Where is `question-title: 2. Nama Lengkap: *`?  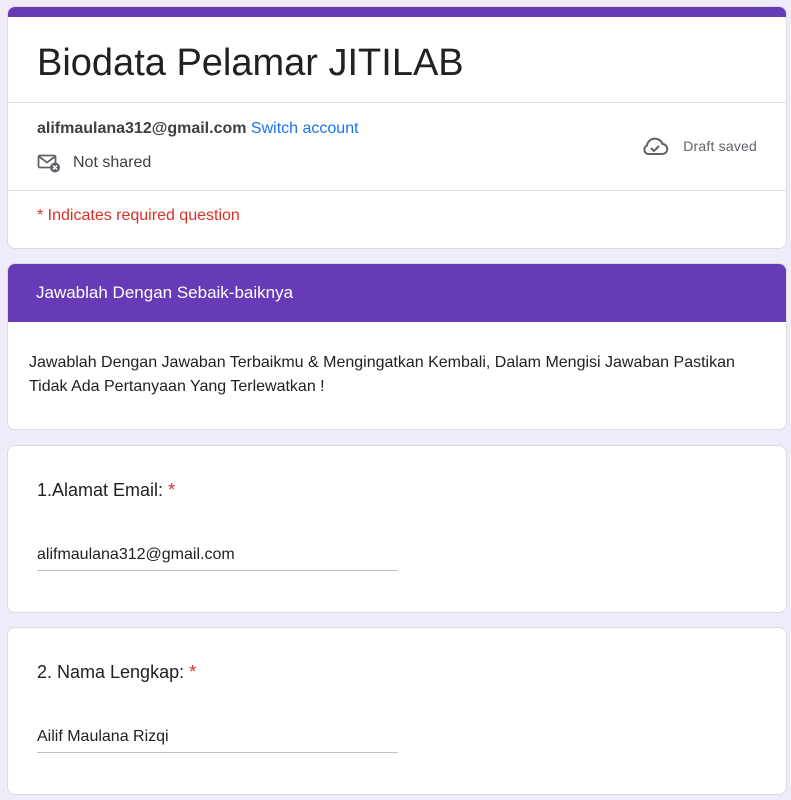 question-title: 2. Nama Lengkap: * is located at coordinates (116, 672).